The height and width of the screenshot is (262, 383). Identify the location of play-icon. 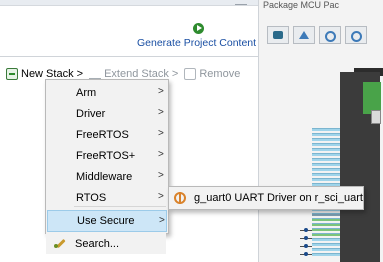
(198, 28).